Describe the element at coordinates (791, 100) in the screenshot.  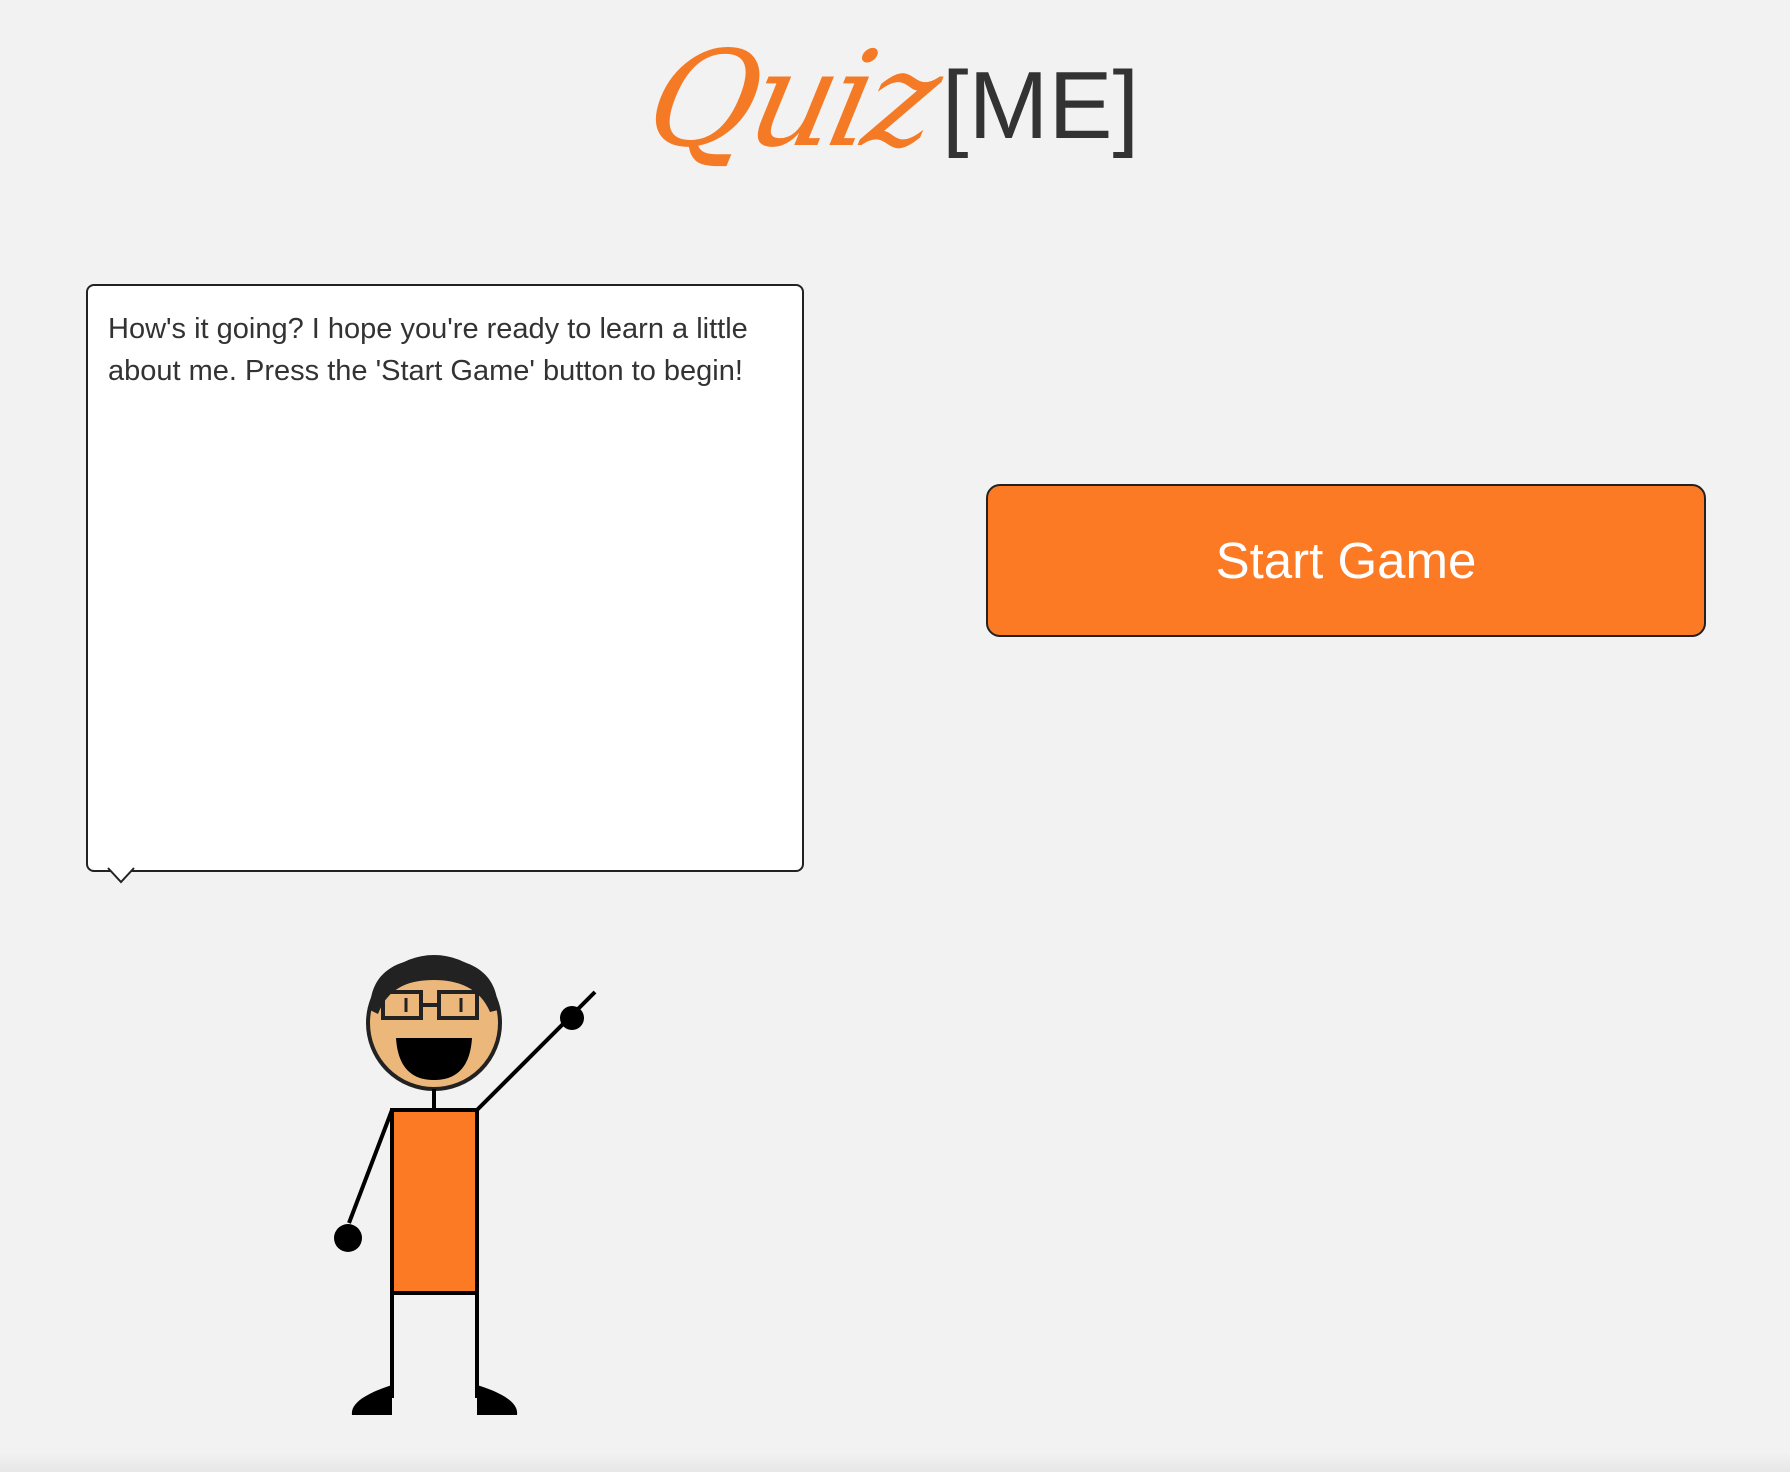
I see `logo-script-quiz: Quiz` at that location.